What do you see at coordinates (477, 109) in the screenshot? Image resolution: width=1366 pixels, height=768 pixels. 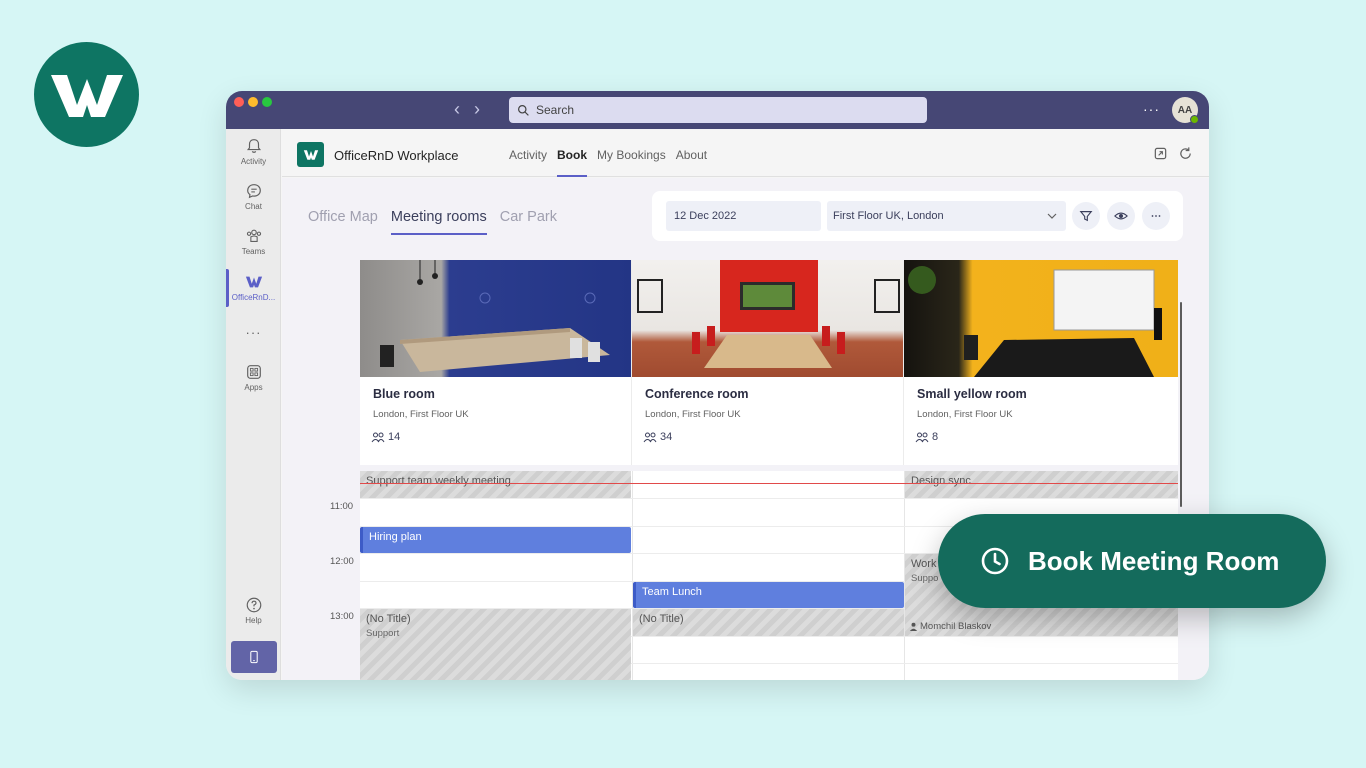 I see `forward-arrow-icon: ›` at bounding box center [477, 109].